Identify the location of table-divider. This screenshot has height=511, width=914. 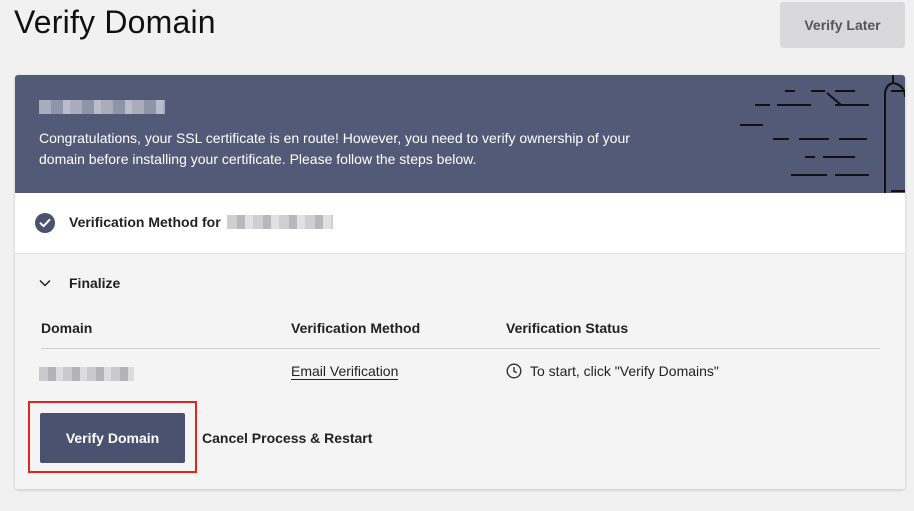
(460, 348).